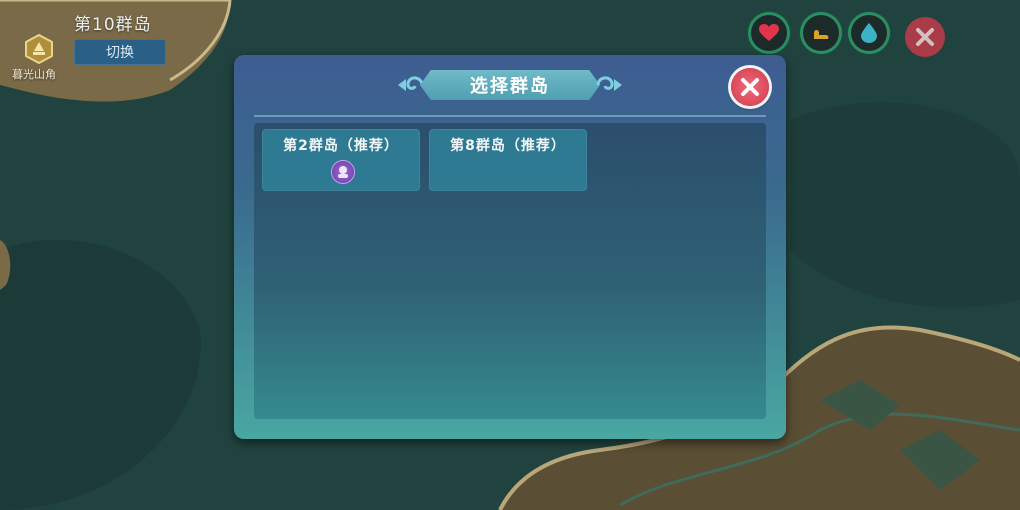 Image resolution: width=1020 pixels, height=510 pixels. What do you see at coordinates (120, 52) in the screenshot?
I see `switch-island-button: 切换` at bounding box center [120, 52].